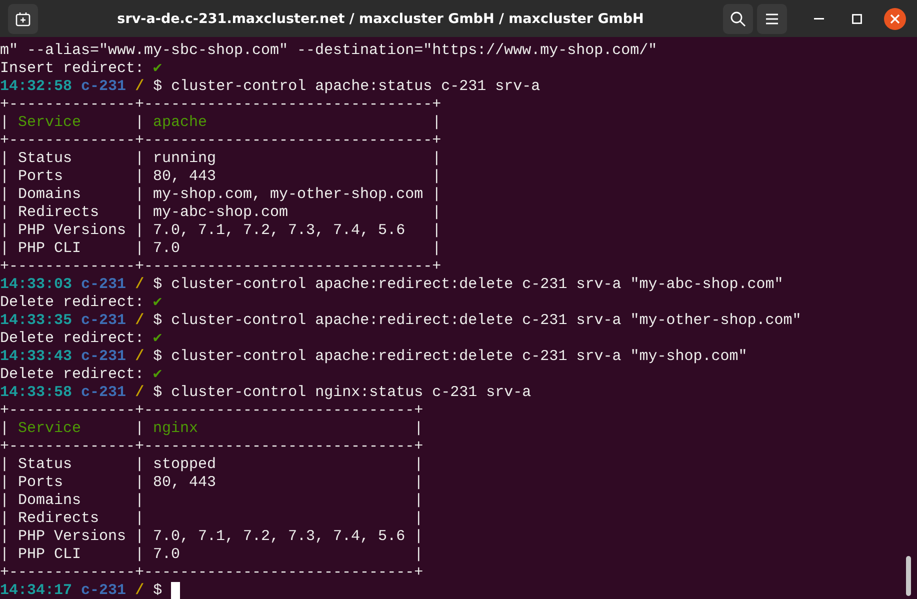 The image size is (917, 599). Describe the element at coordinates (36, 285) in the screenshot. I see `prompt-time: 14:33:03` at that location.